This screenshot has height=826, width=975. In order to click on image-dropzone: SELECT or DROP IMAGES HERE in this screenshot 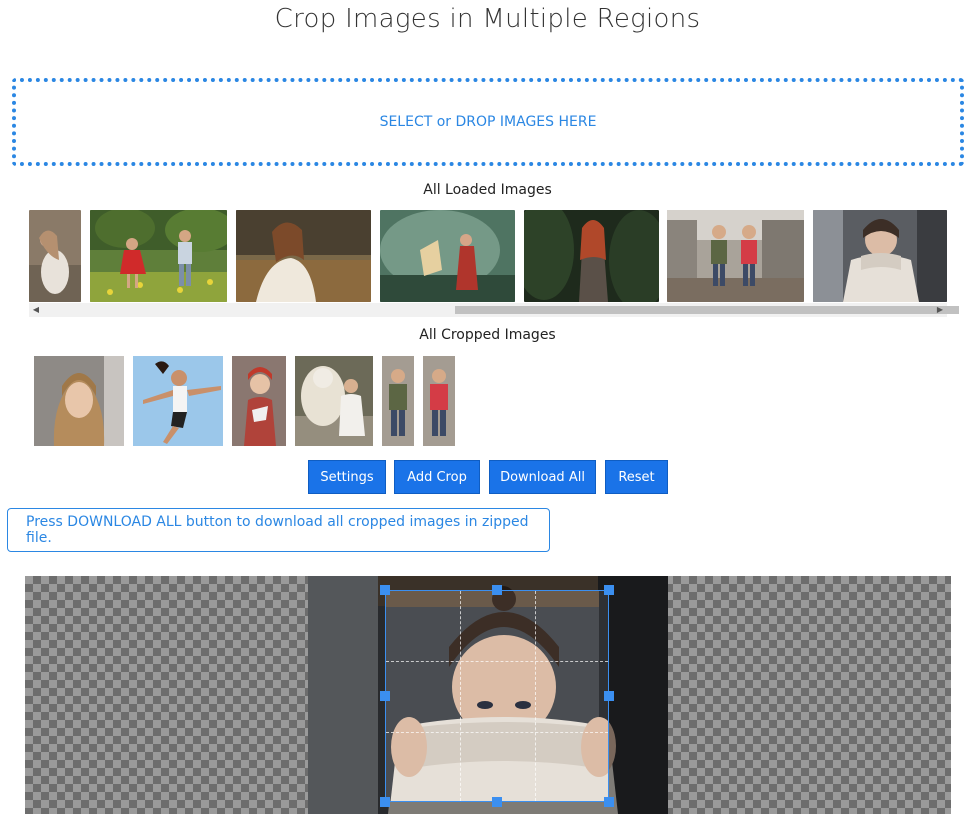, I will do `click(488, 122)`.